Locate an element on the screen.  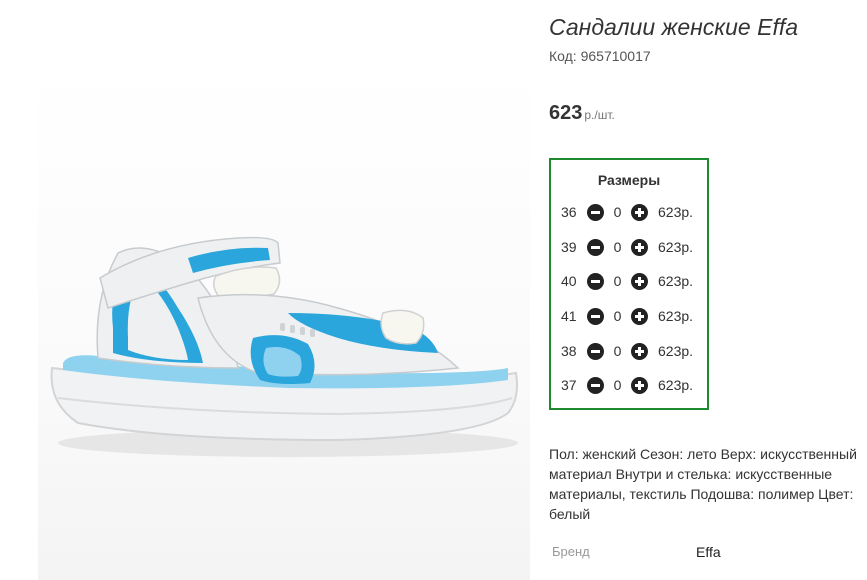
product-price: 623 р./шт. is located at coordinates (582, 113).